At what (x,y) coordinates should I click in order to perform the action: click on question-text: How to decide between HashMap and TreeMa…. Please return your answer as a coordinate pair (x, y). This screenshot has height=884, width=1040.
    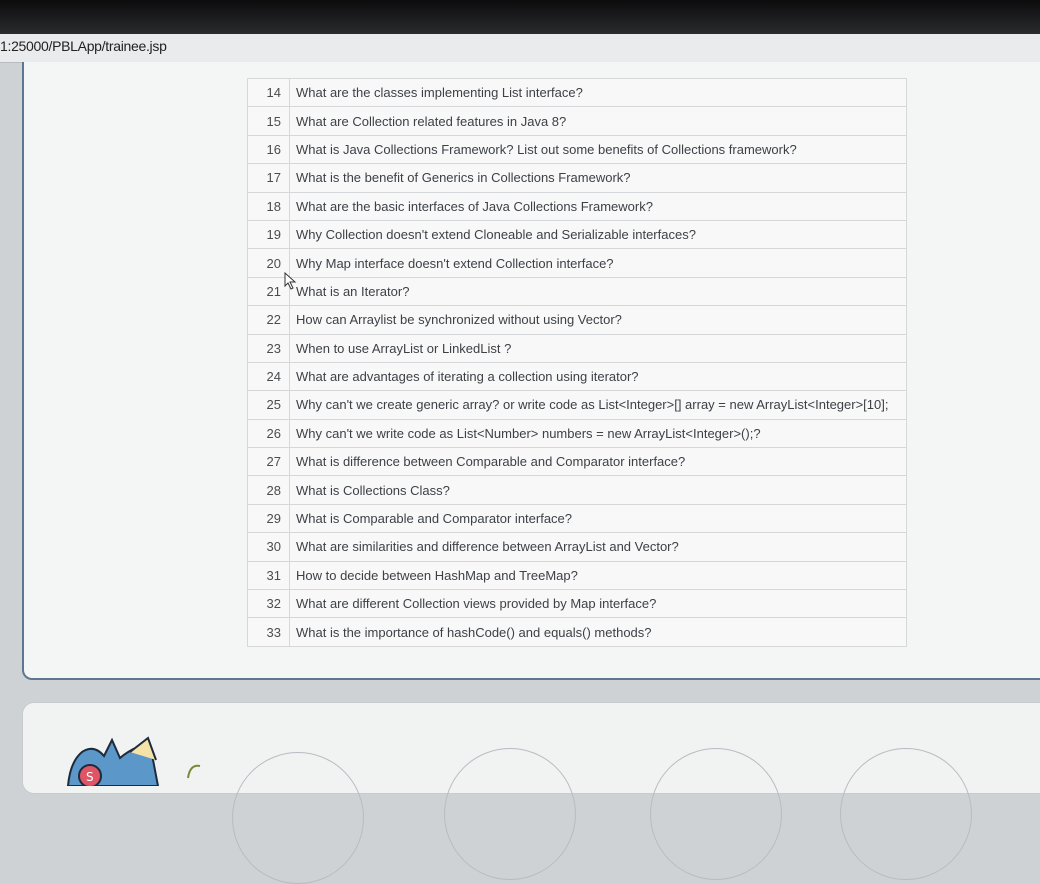
    Looking at the image, I should click on (598, 575).